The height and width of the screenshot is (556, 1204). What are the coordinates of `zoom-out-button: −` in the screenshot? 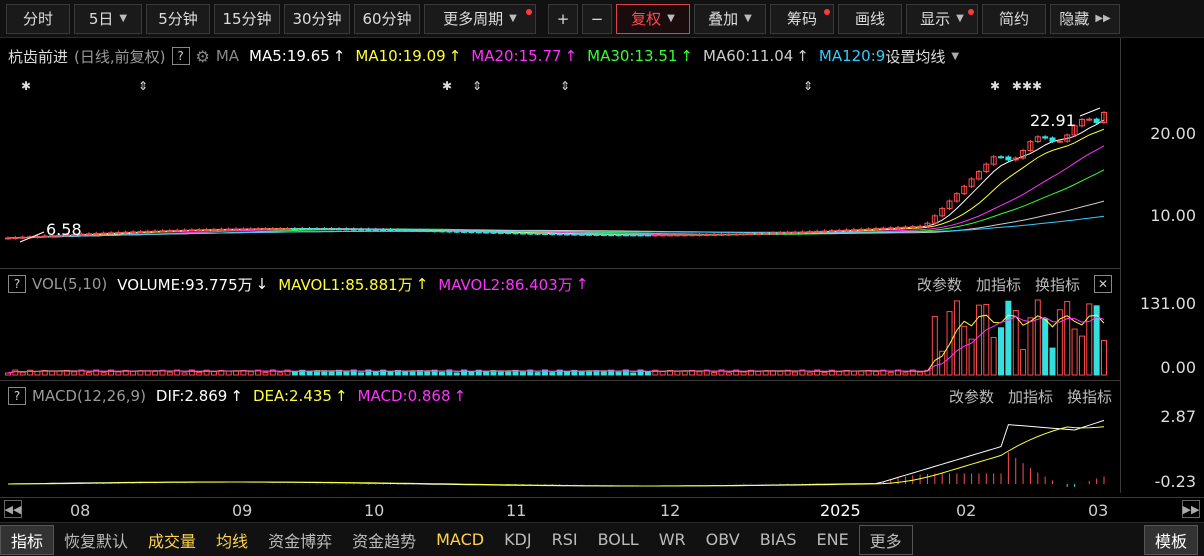 It's located at (597, 18).